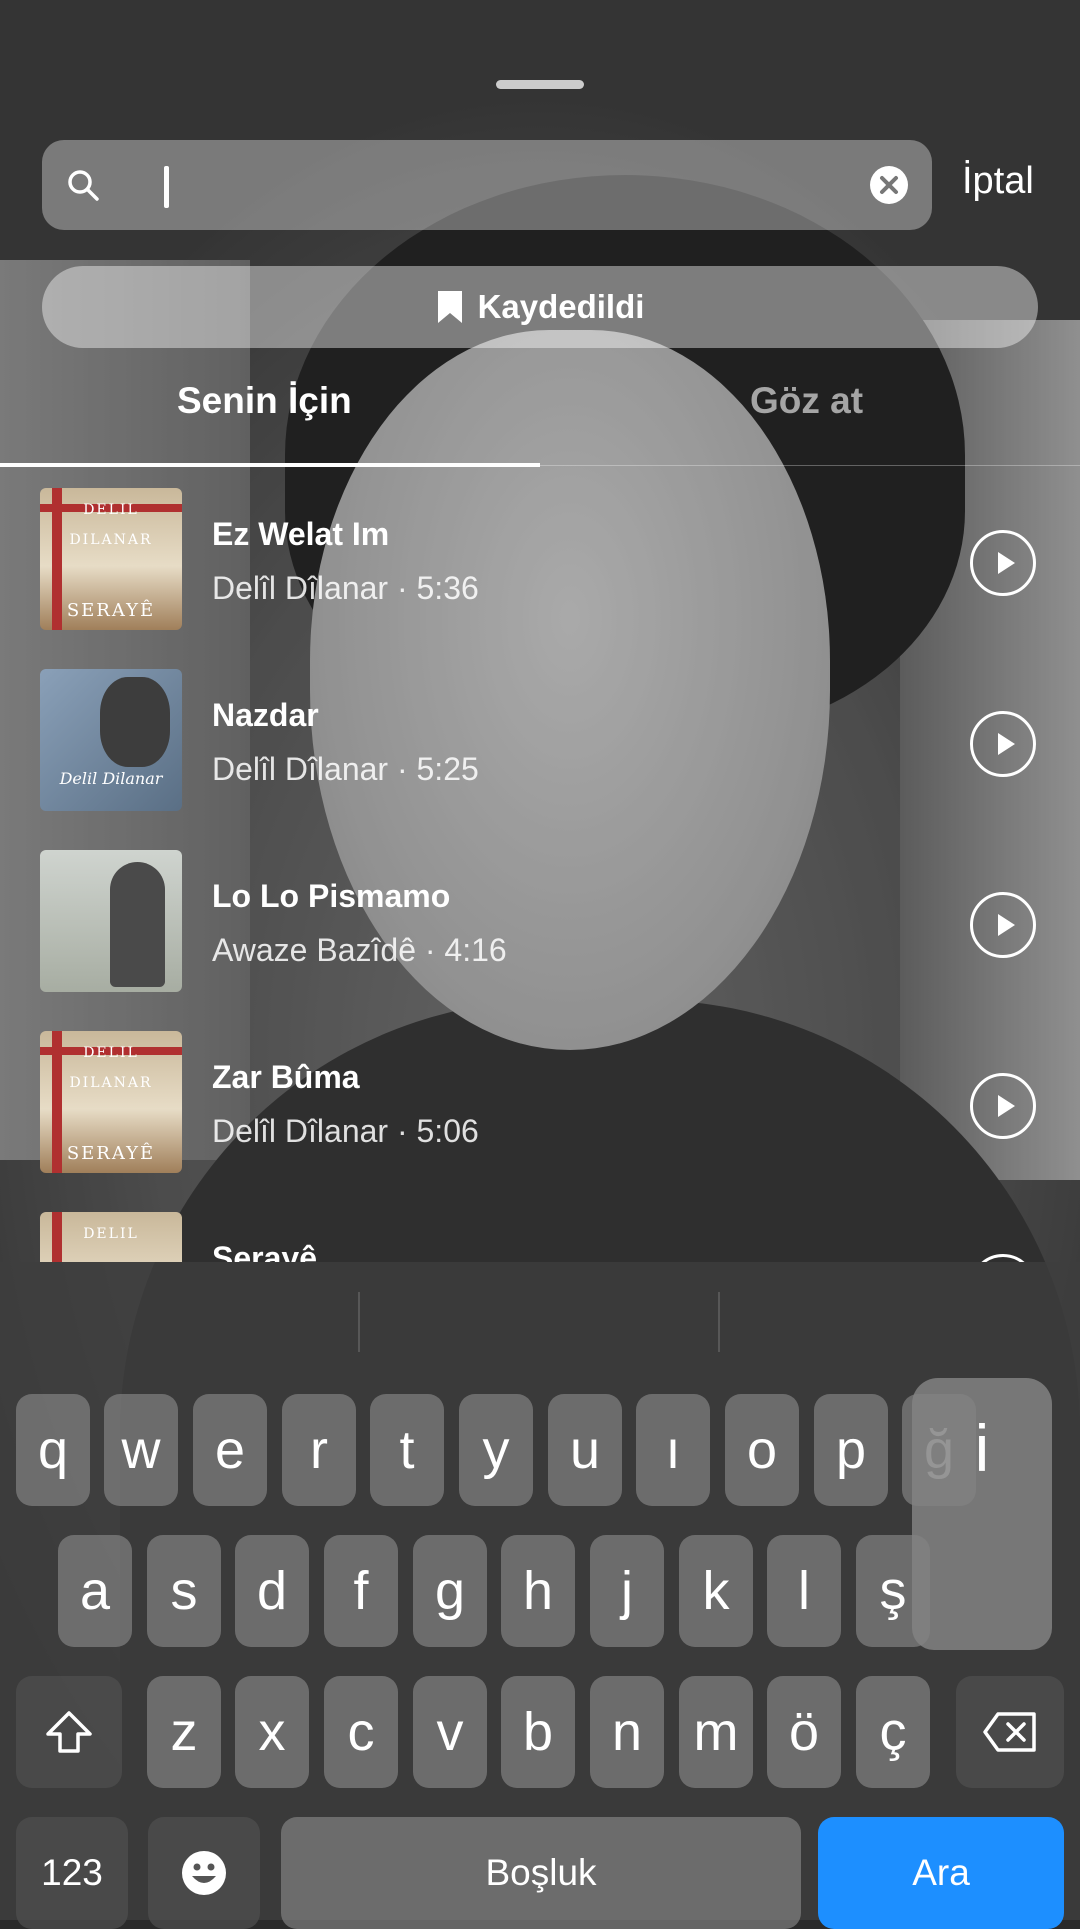 The width and height of the screenshot is (1080, 1929). I want to click on key-d: d, so click(272, 1591).